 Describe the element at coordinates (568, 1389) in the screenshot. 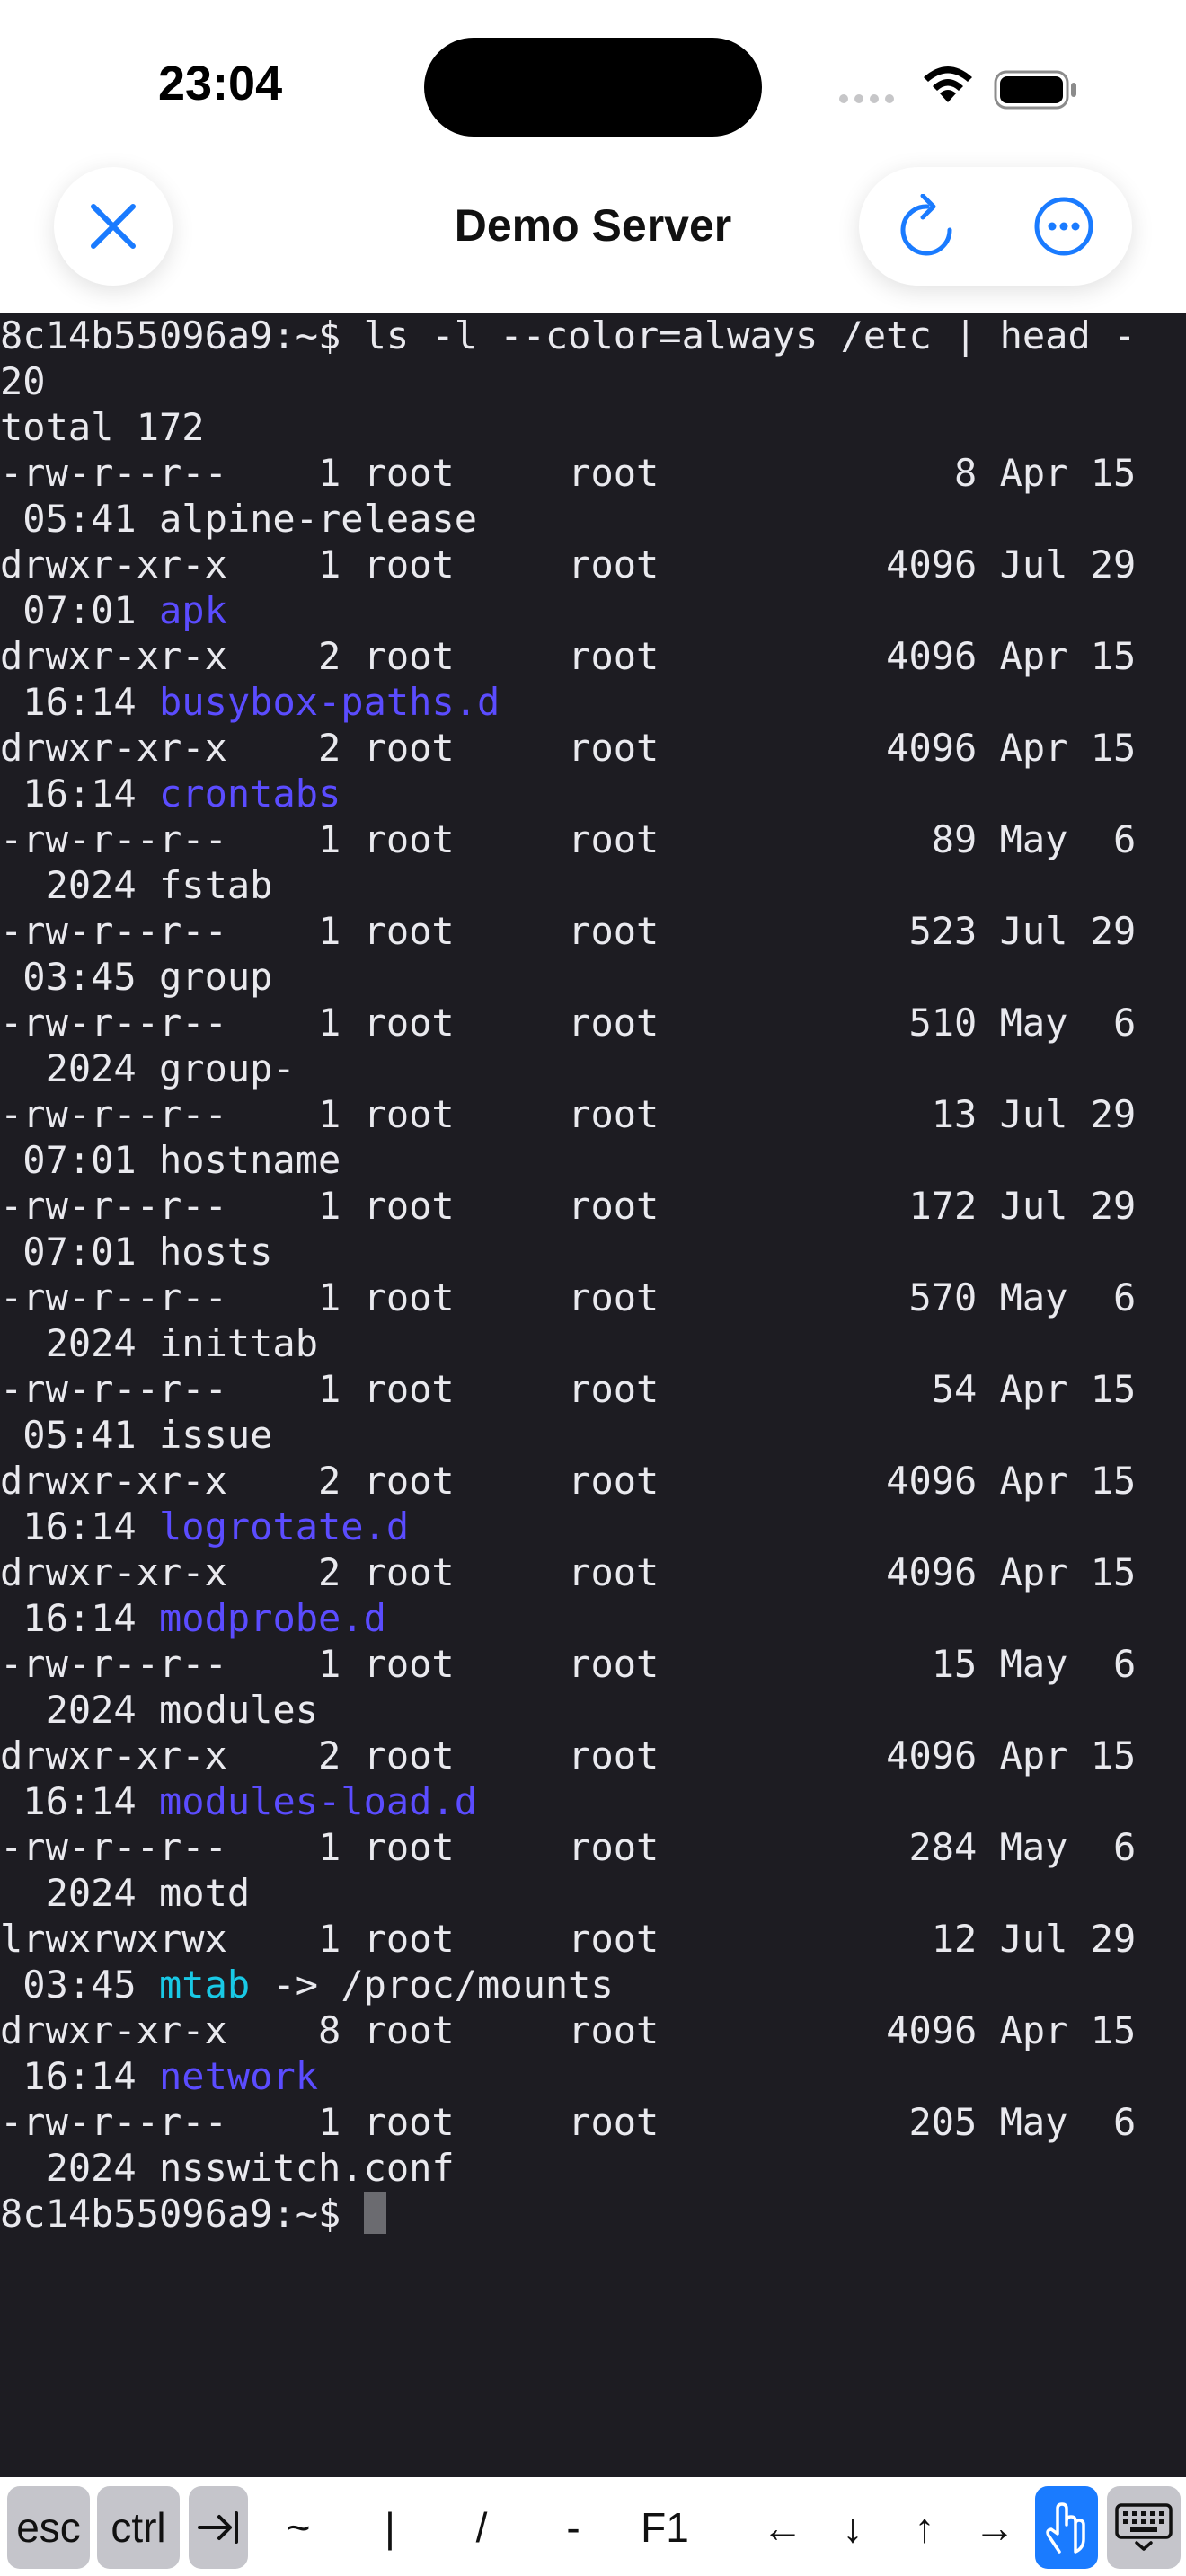

I see `terminal-text: -rw-r--r-- 1 root root 54 Apr 15` at that location.